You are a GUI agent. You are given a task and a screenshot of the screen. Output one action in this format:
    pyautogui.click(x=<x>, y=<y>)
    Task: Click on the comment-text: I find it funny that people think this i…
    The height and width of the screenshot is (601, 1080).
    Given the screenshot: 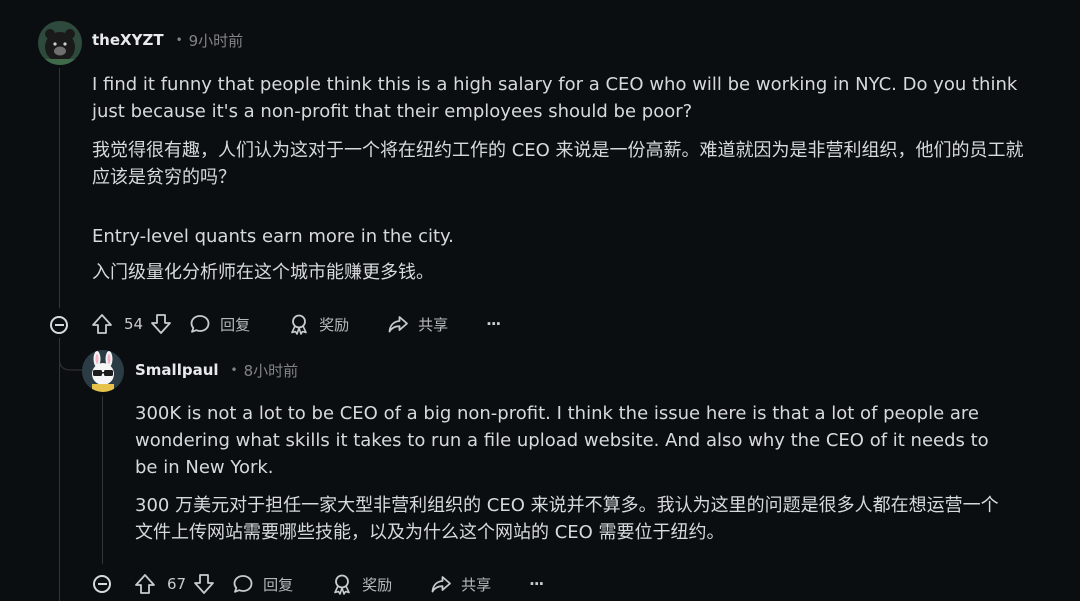 What is the action you would take?
    pyautogui.click(x=555, y=98)
    